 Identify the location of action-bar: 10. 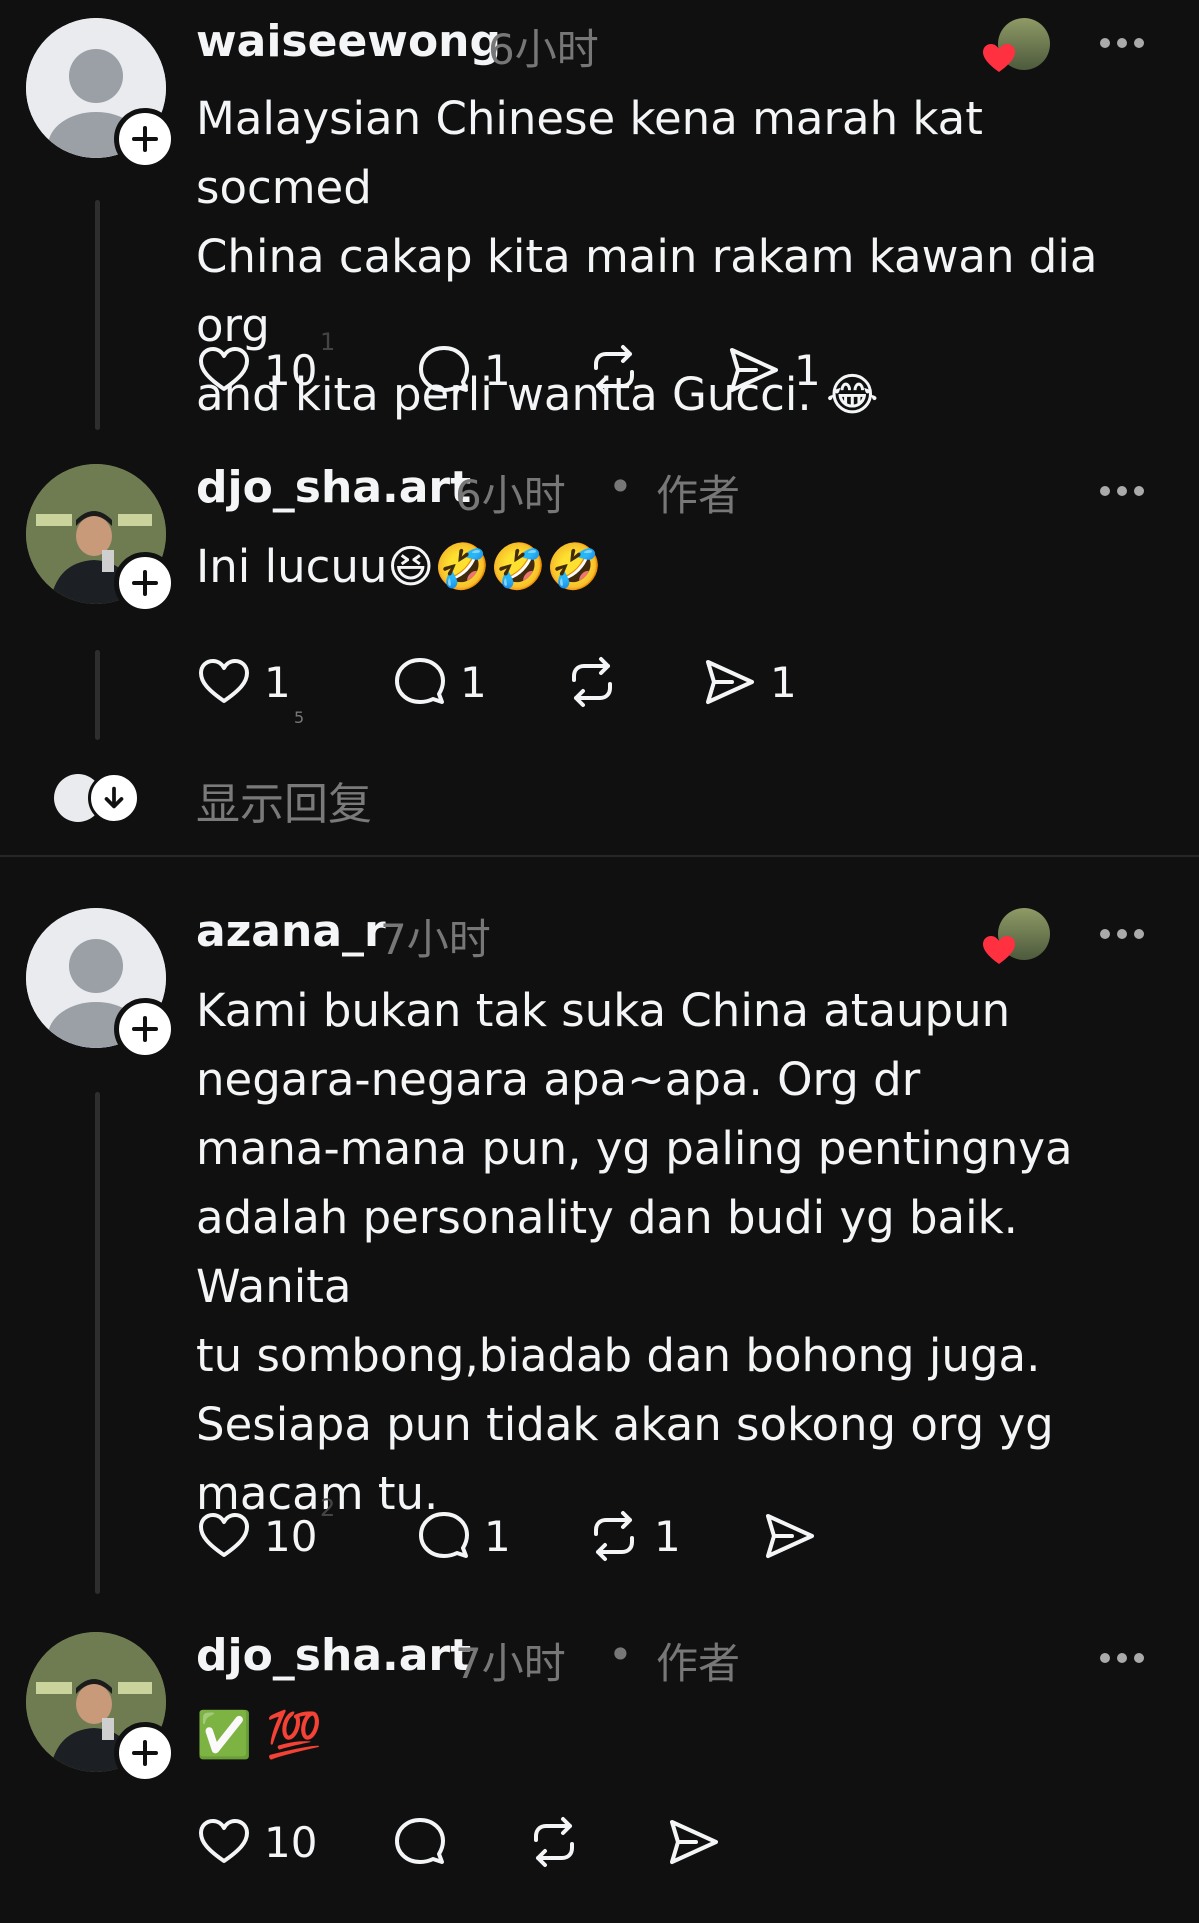
(546, 1842).